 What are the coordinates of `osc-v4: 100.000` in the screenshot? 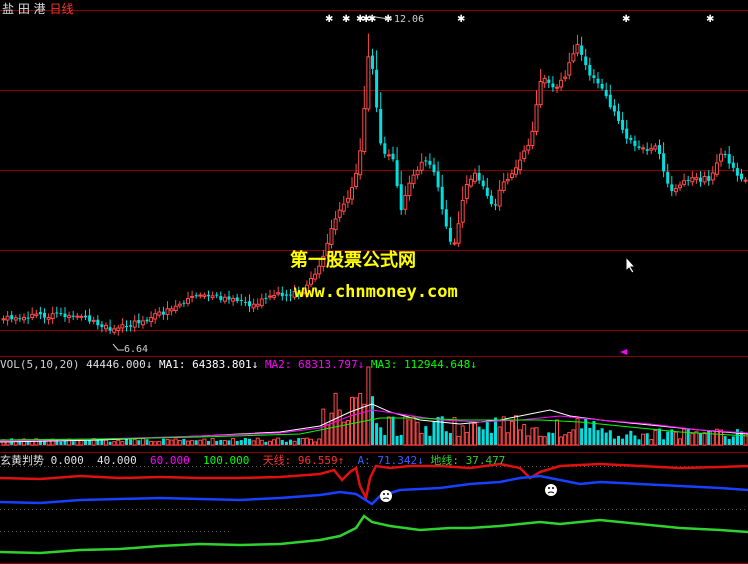 It's located at (226, 460).